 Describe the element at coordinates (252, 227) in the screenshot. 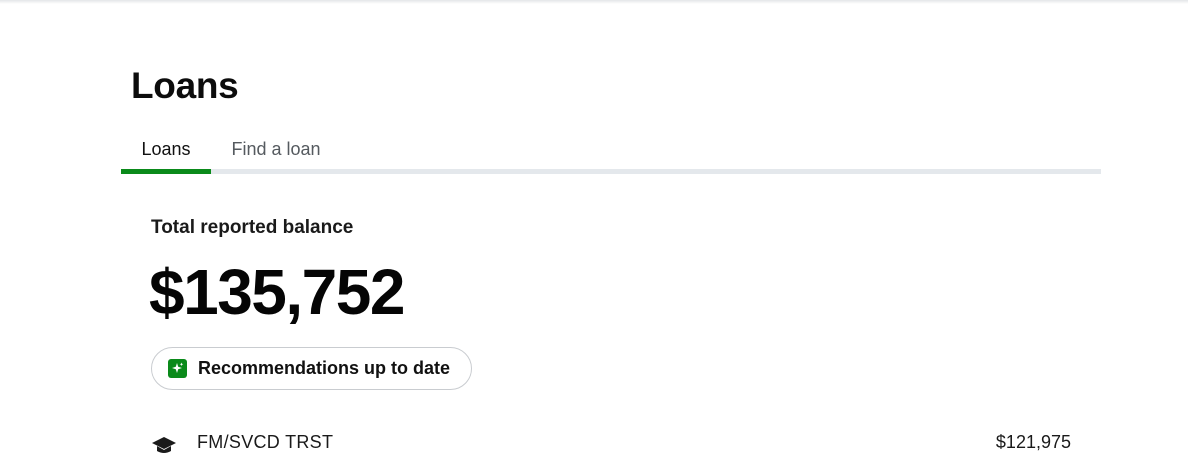

I see `balance-label: Total reported balance` at that location.